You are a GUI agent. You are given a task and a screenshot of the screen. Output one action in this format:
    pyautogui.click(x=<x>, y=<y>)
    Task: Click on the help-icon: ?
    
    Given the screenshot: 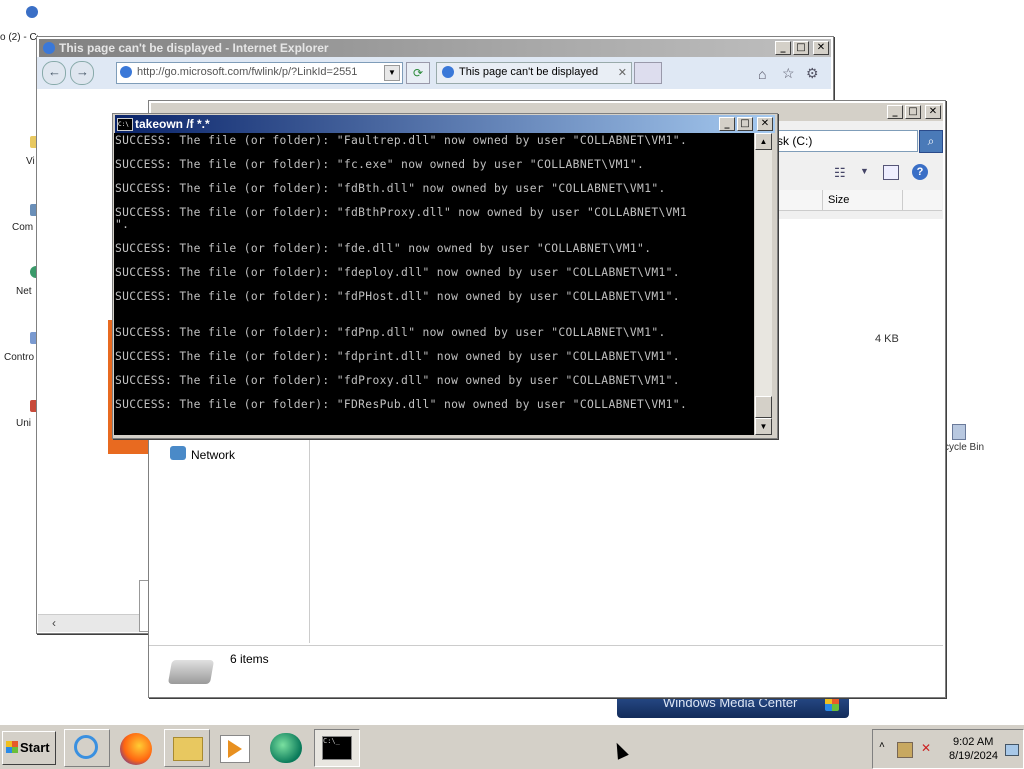 What is the action you would take?
    pyautogui.click(x=920, y=172)
    